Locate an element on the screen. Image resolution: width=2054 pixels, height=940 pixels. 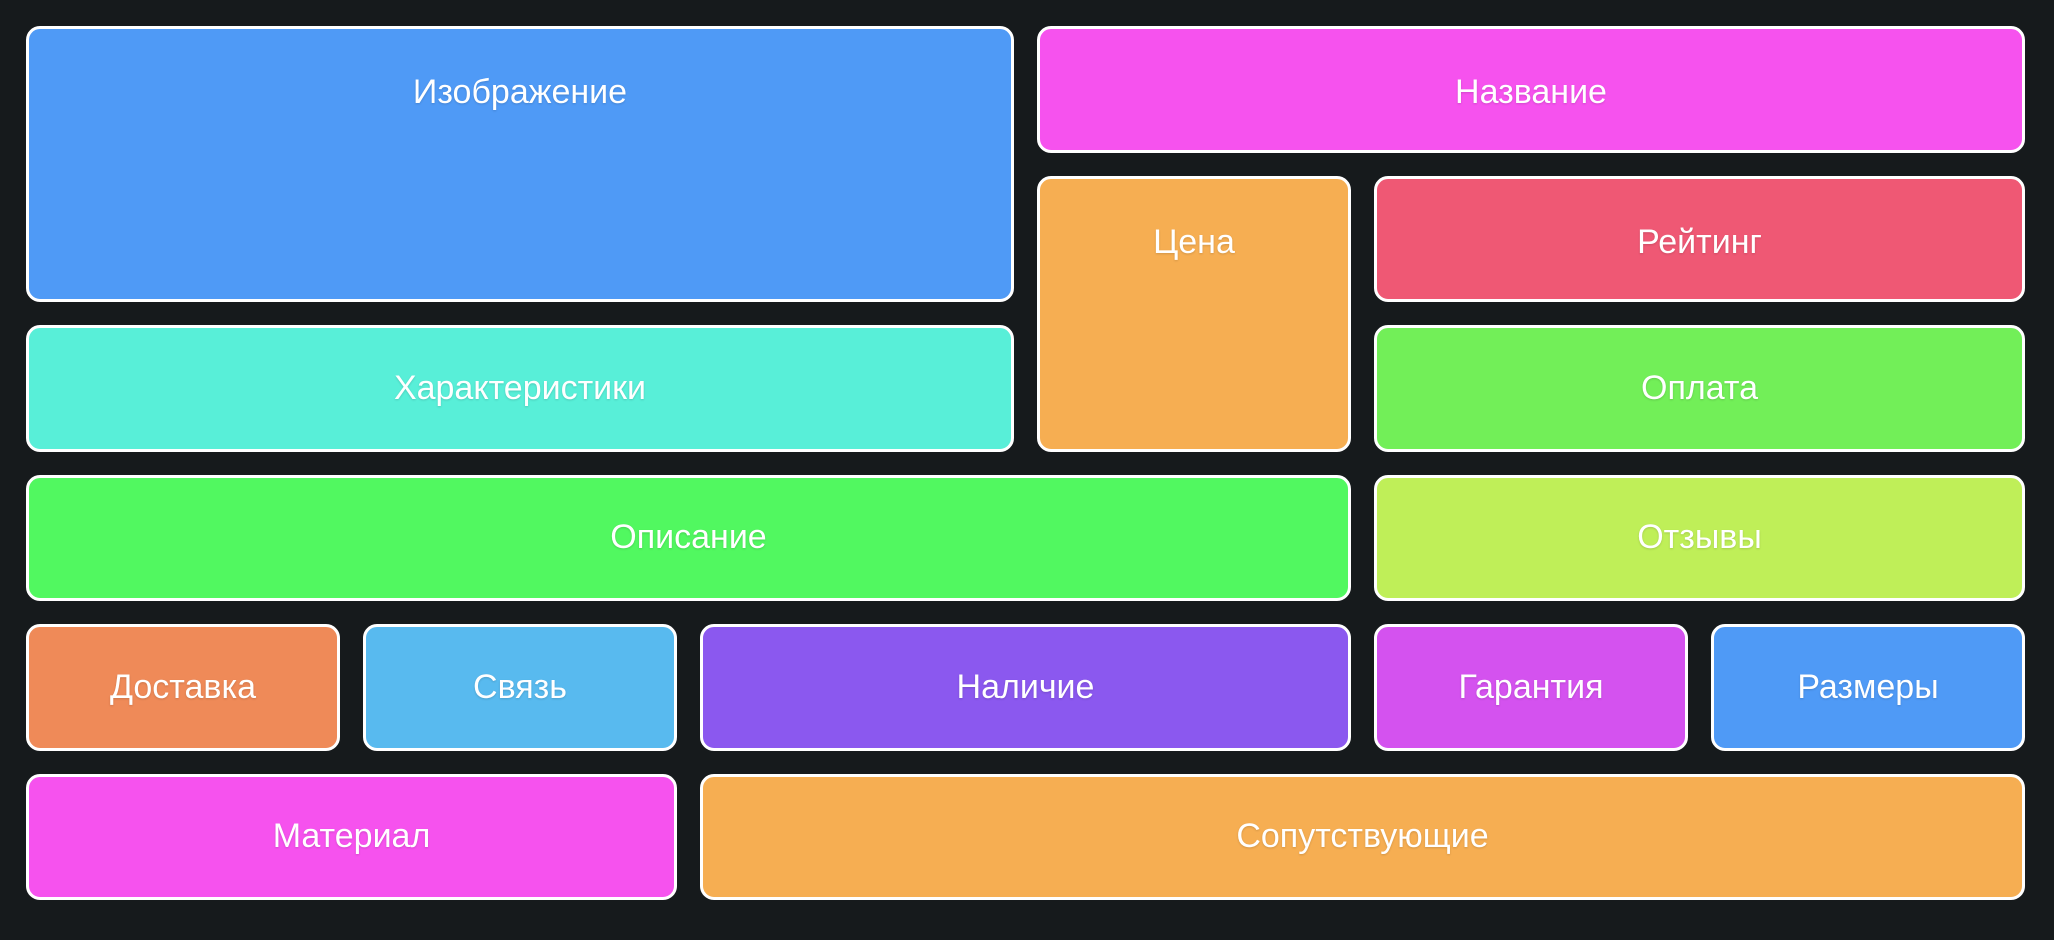
tile-label: Отзывы is located at coordinates (1699, 537).